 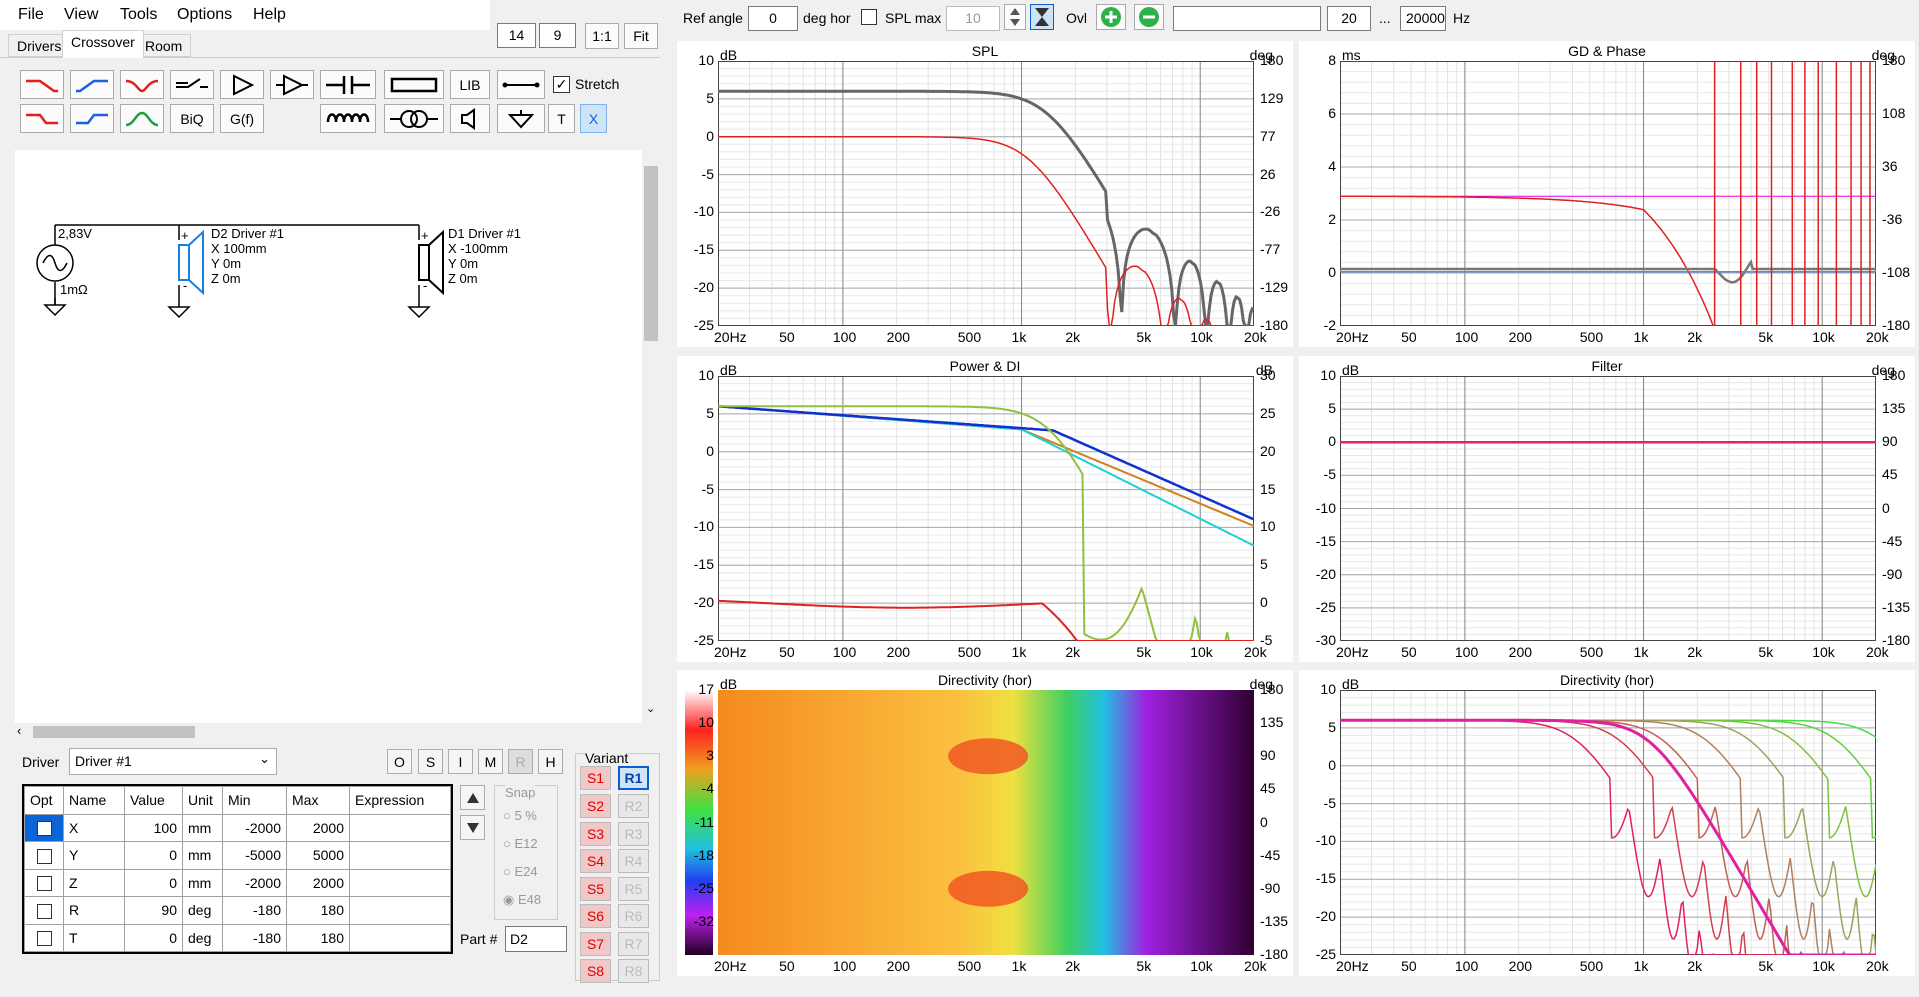 What do you see at coordinates (114, 732) in the screenshot?
I see `hscroll-thumb` at bounding box center [114, 732].